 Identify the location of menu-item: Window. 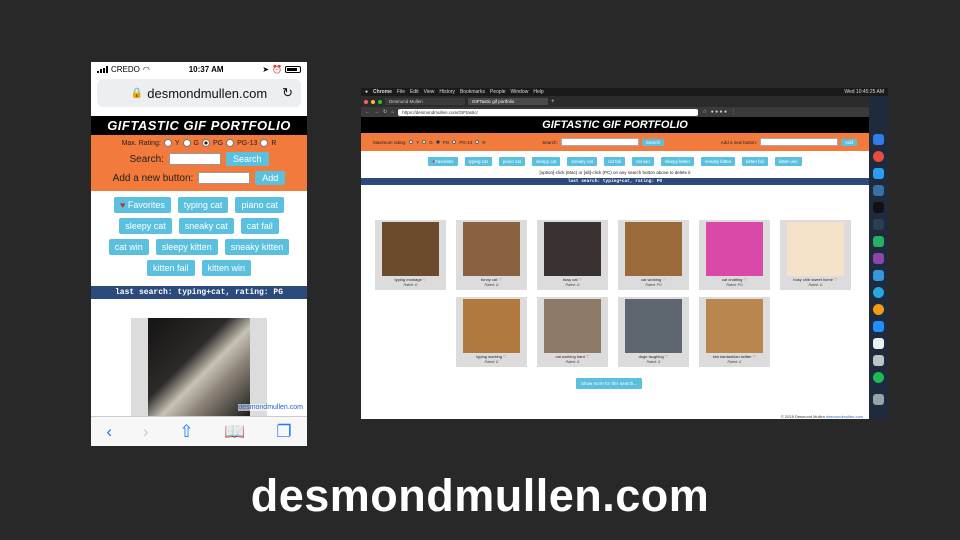
(520, 92).